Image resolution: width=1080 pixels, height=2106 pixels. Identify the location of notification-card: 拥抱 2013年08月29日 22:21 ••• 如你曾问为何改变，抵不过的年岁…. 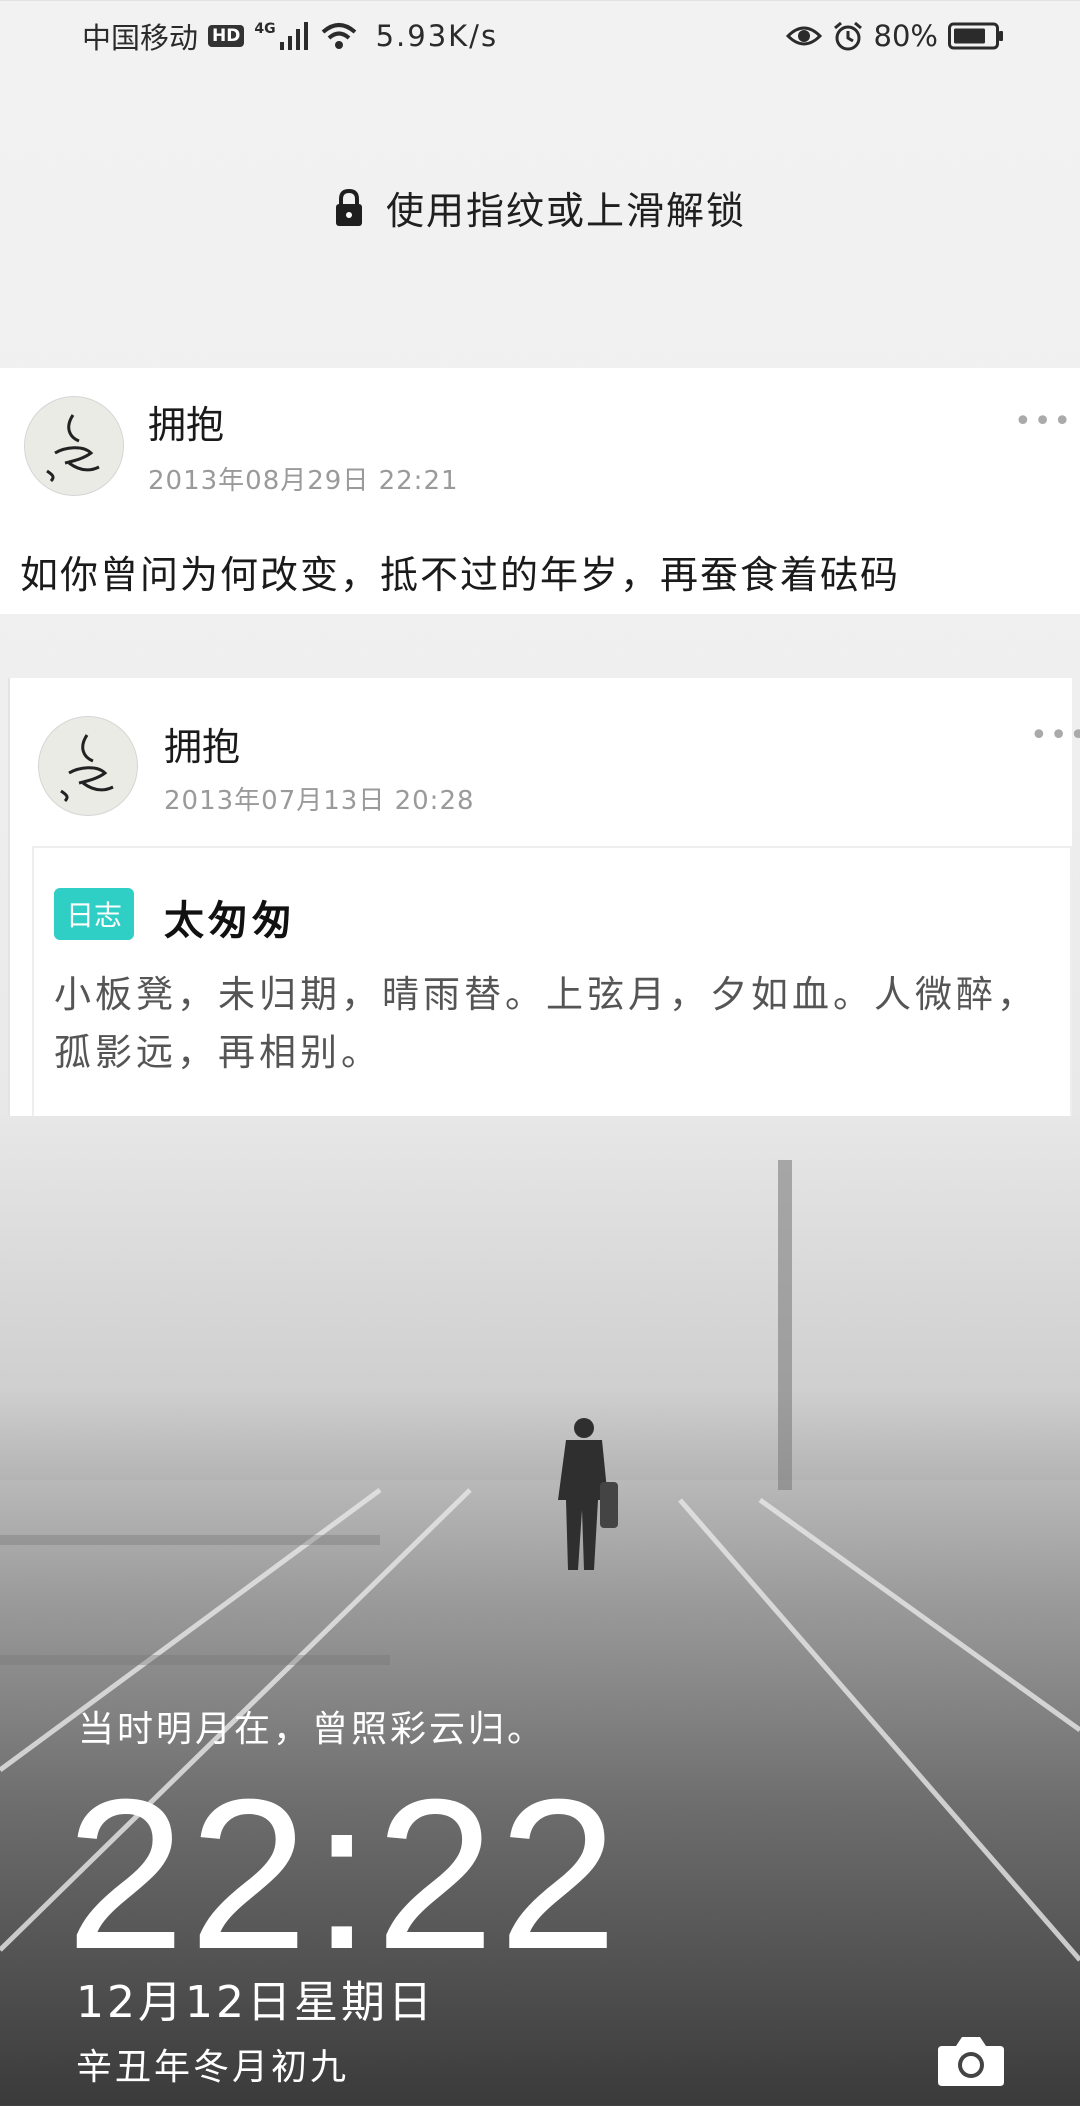
(540, 491).